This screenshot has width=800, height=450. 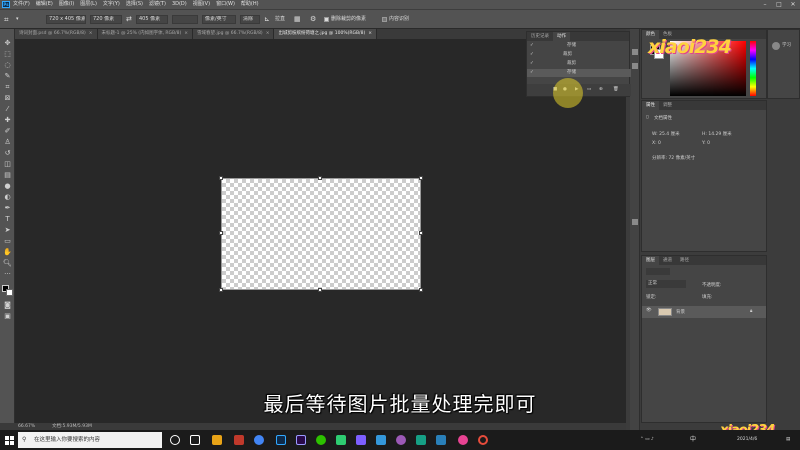 I want to click on crop-width-input: 720 像素, so click(x=106, y=19).